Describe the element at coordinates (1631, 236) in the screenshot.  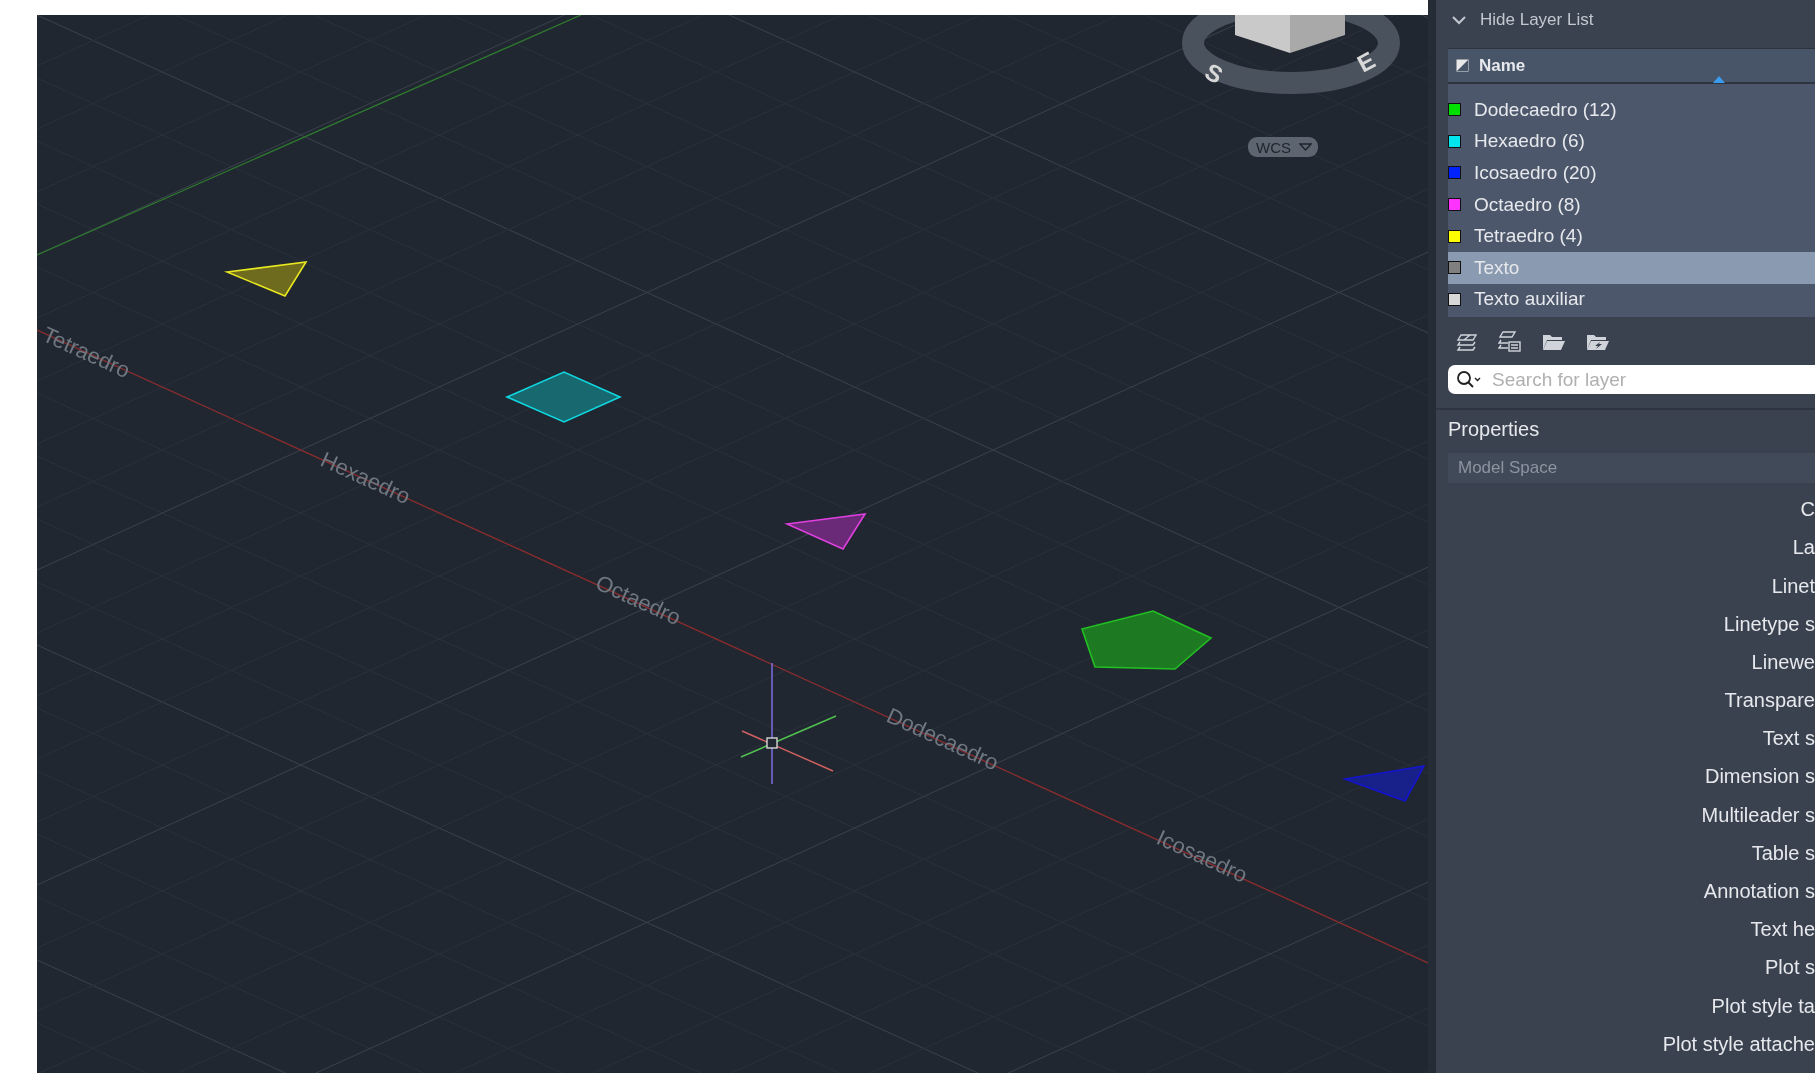
I see `layer-row: Tetraedro (4)` at that location.